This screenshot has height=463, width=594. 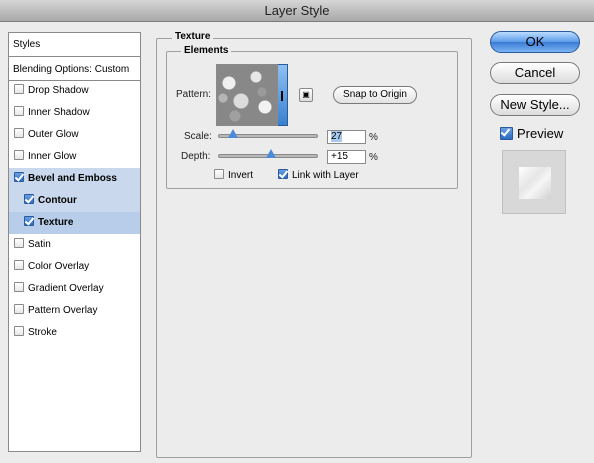 I want to click on link-with-layer-row: Link with Layer, so click(x=318, y=176).